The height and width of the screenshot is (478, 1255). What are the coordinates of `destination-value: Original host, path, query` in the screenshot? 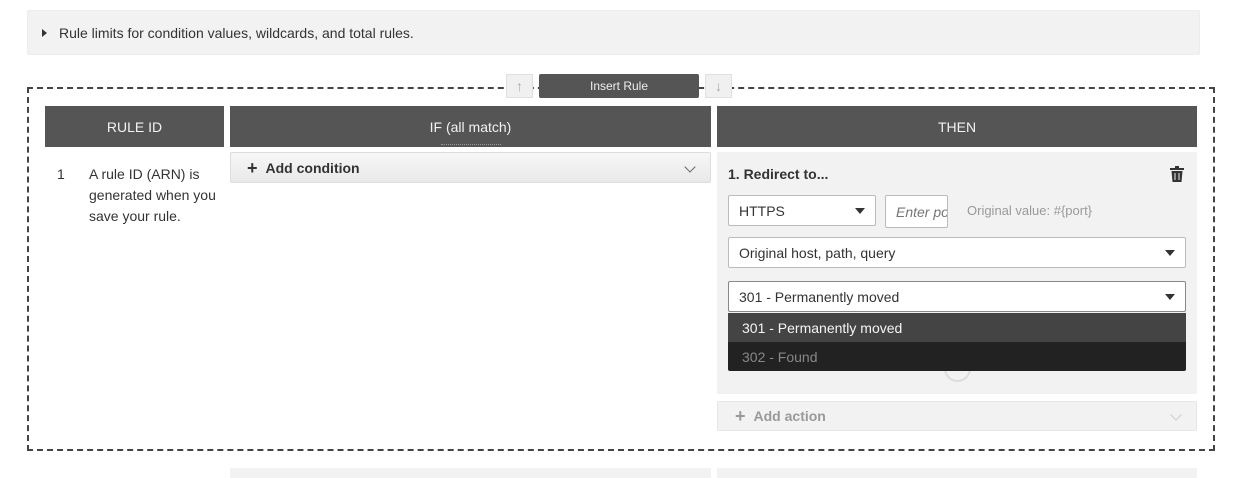 It's located at (817, 252).